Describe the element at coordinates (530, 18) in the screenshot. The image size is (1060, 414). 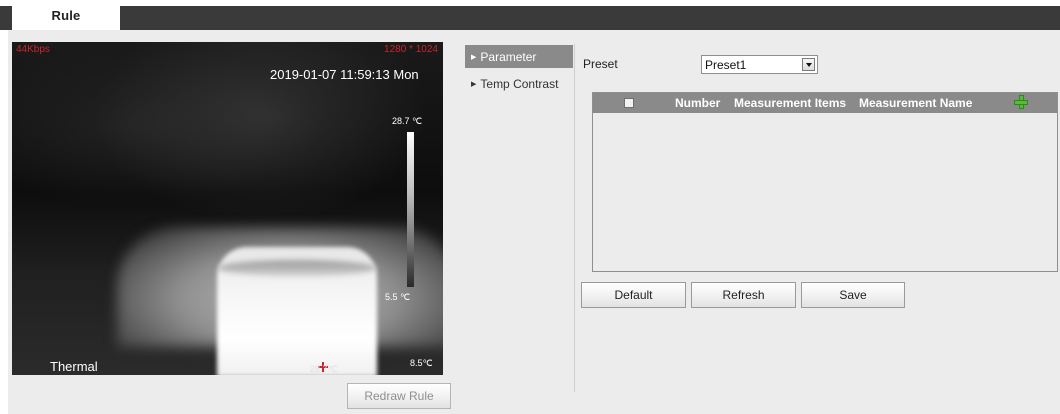
I see `tab-bar` at that location.